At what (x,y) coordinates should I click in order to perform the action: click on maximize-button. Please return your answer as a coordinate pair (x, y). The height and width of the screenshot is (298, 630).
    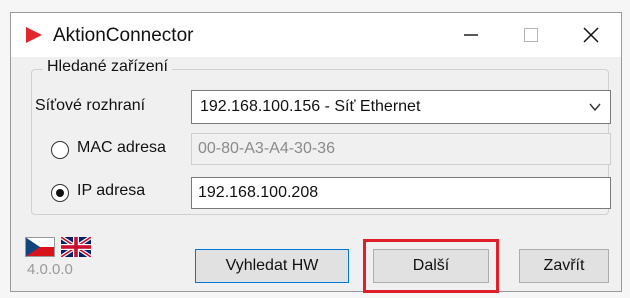
    Looking at the image, I should click on (531, 35).